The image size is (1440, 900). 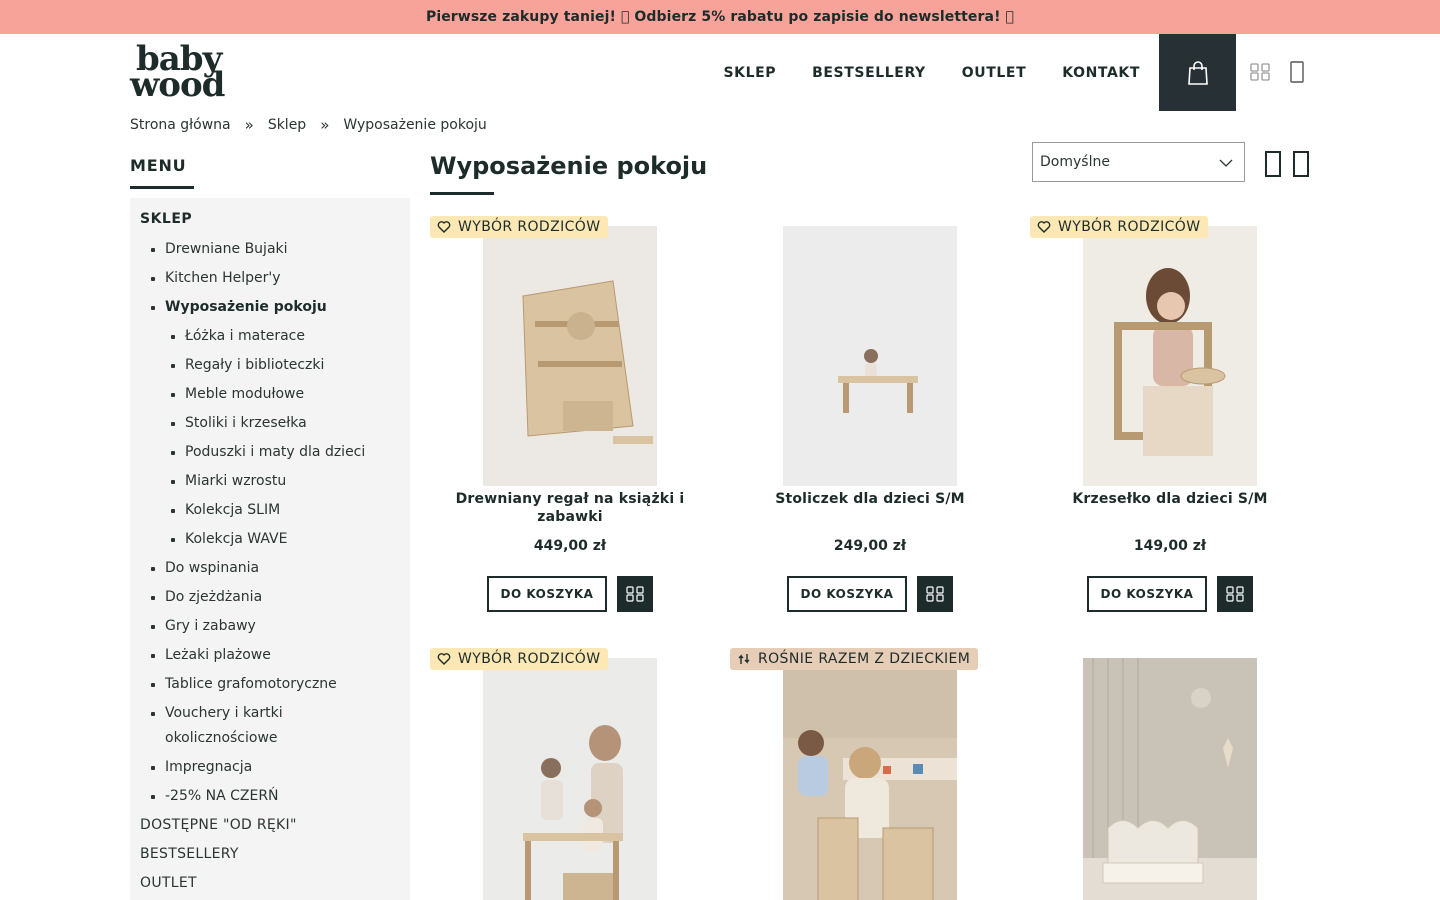 I want to click on list-view-button, so click(x=1302, y=164).